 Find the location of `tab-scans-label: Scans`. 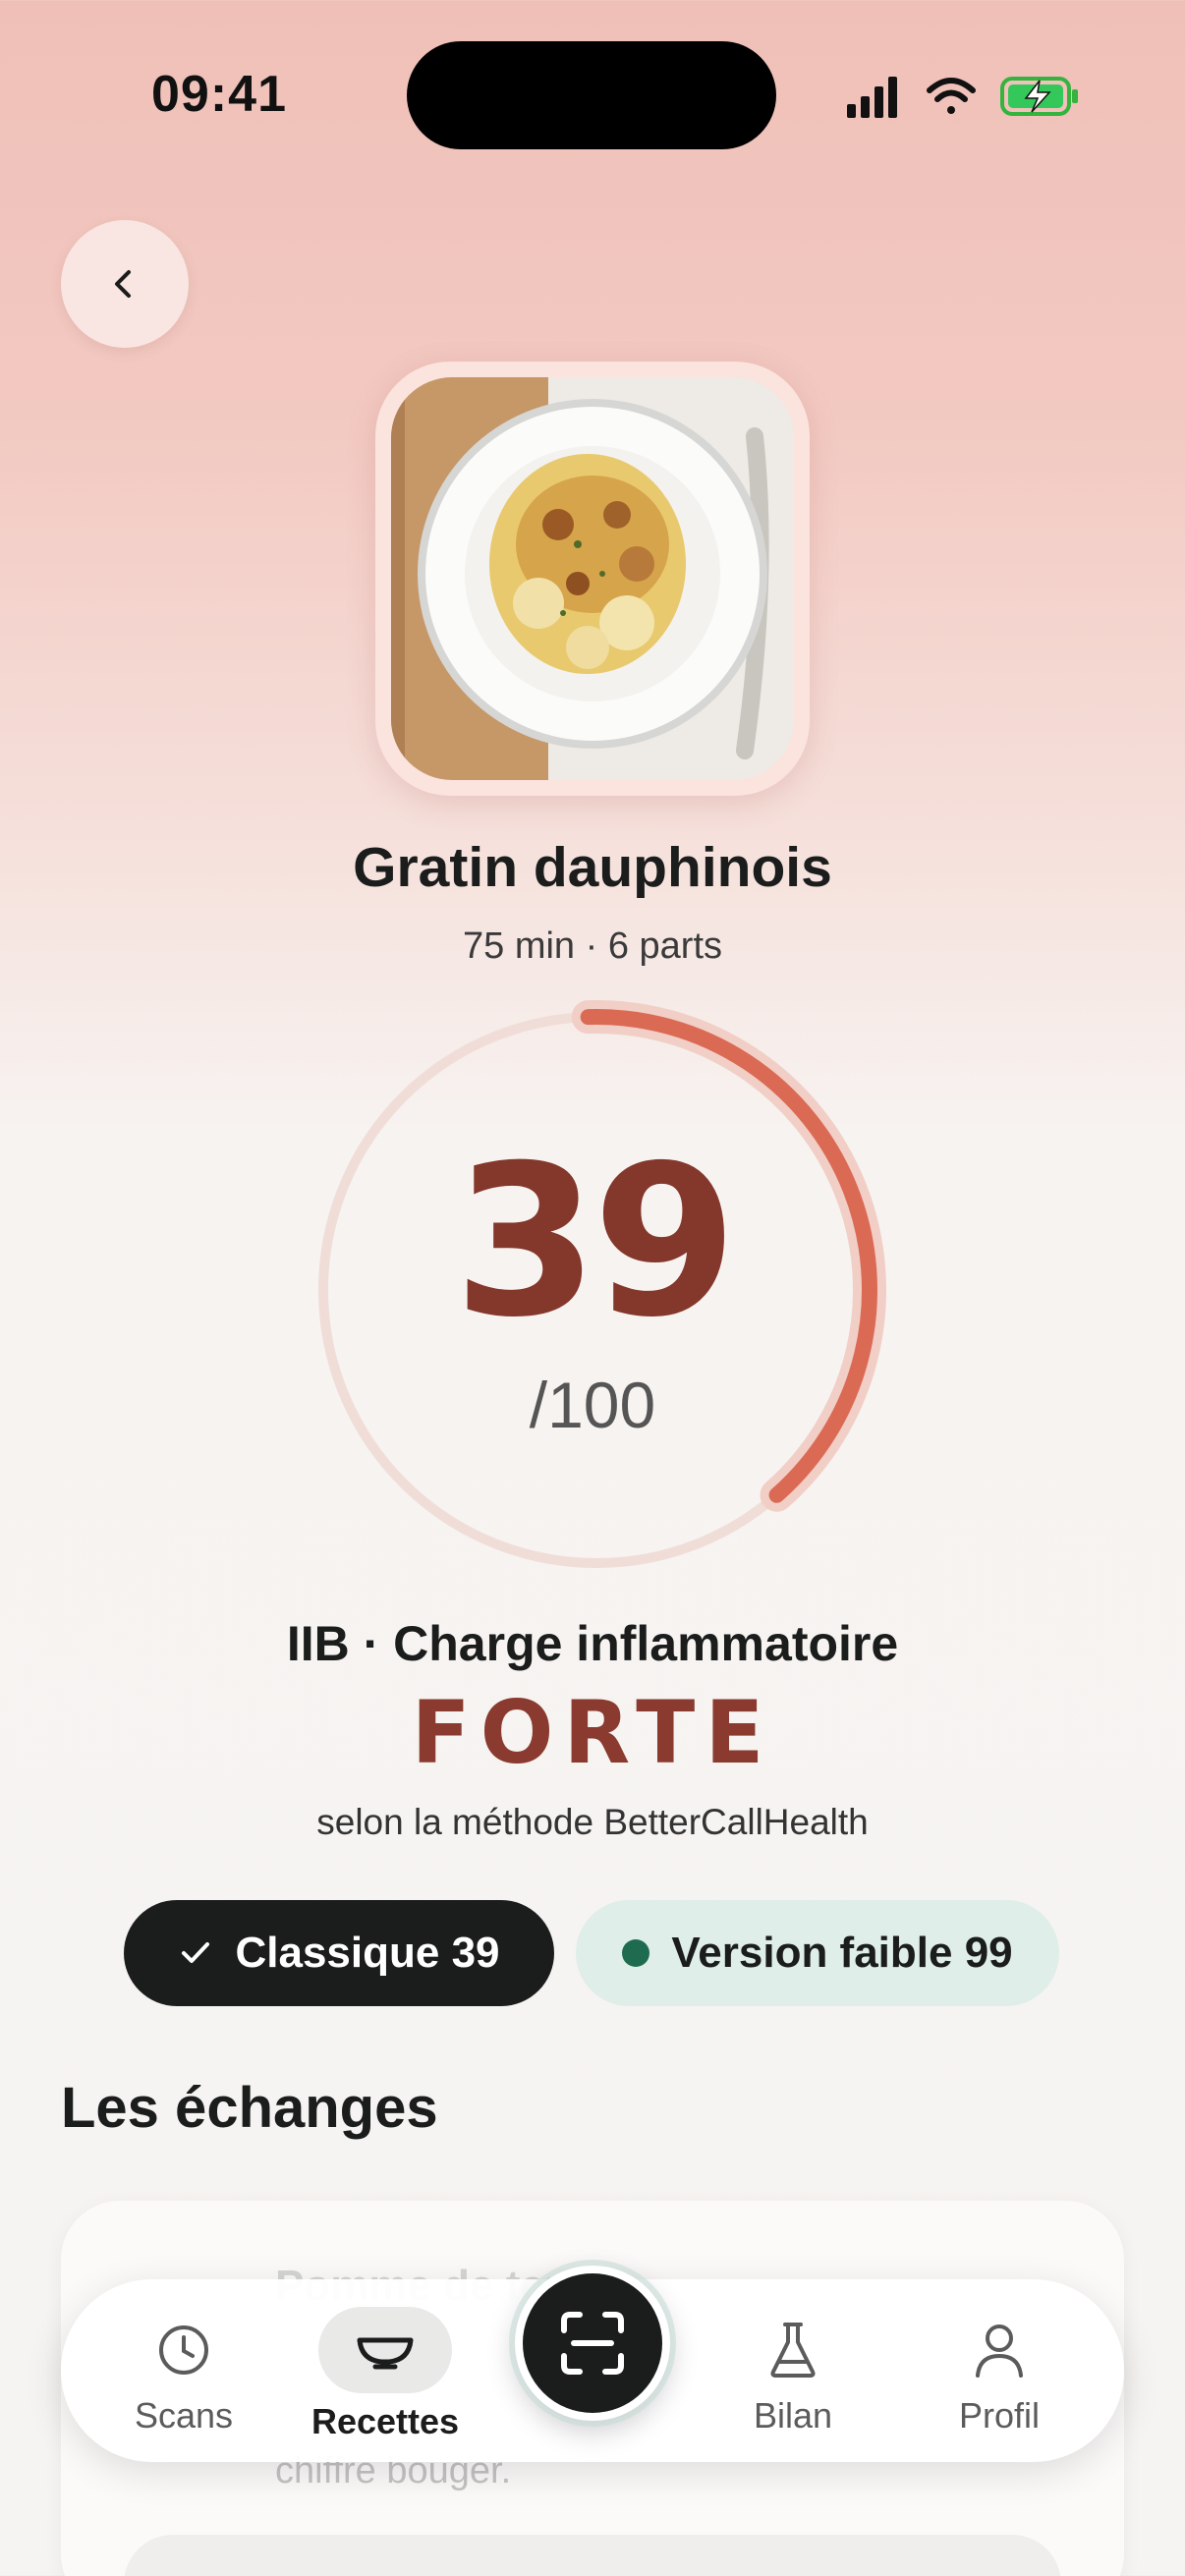

tab-scans-label: Scans is located at coordinates (184, 2415).